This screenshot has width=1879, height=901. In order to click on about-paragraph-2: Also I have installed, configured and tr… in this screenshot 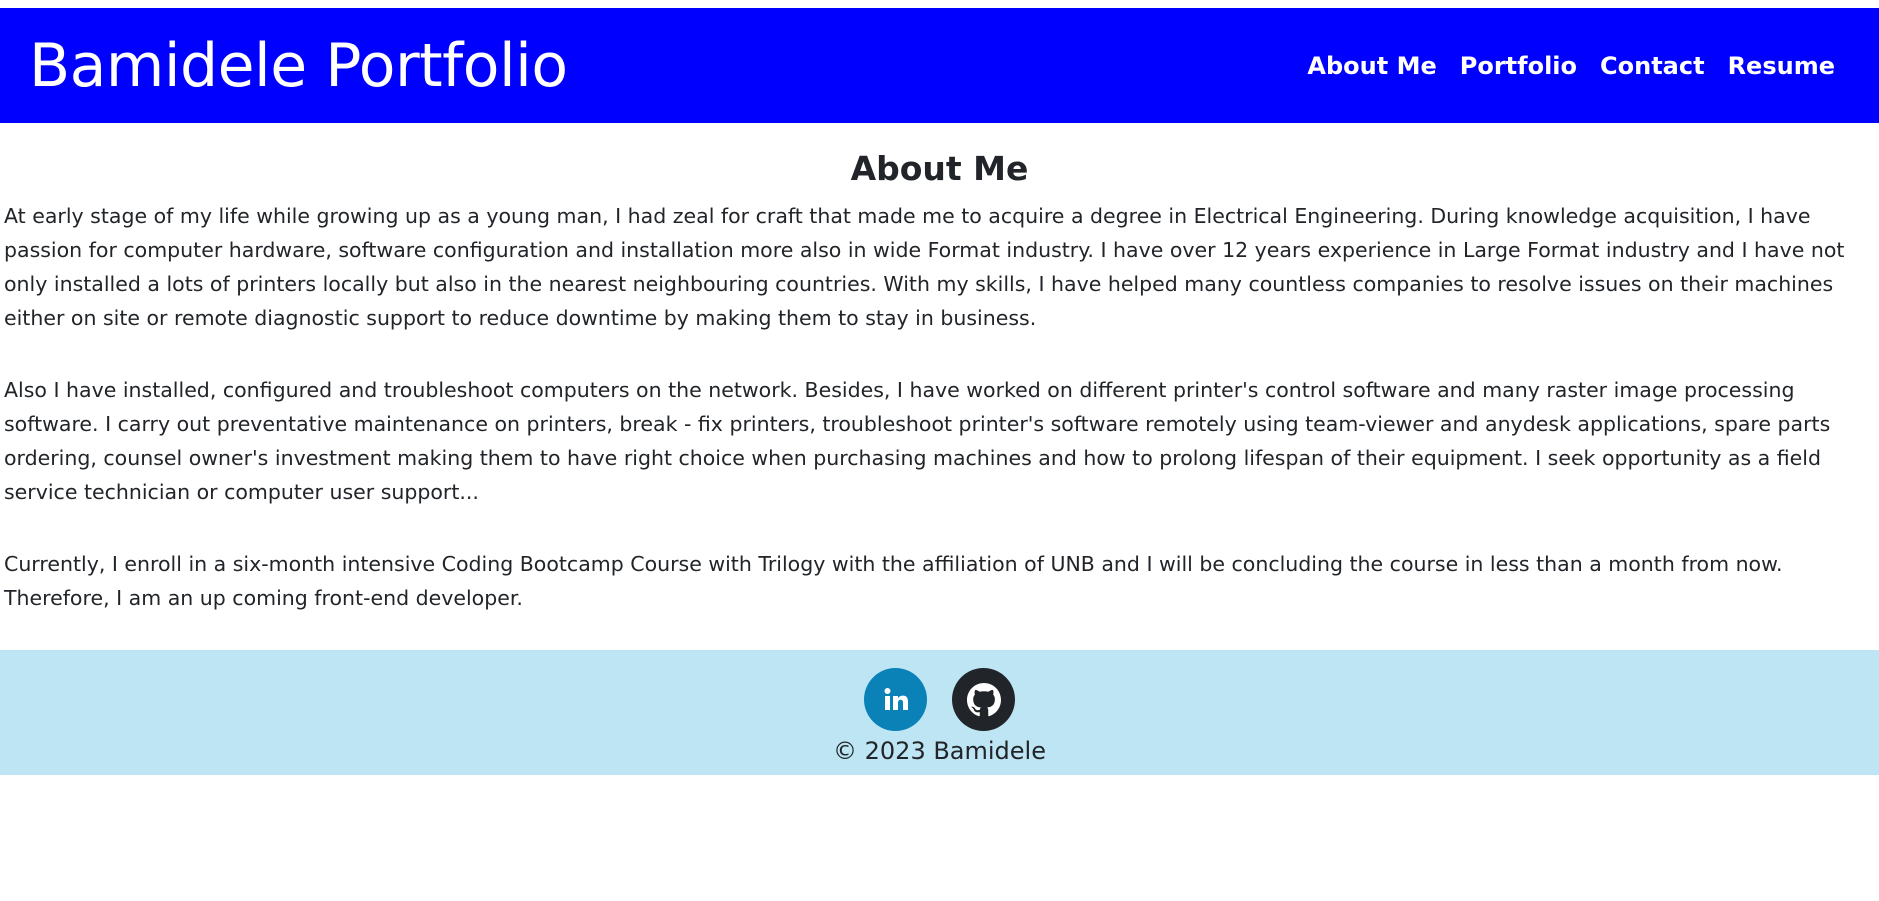, I will do `click(917, 441)`.